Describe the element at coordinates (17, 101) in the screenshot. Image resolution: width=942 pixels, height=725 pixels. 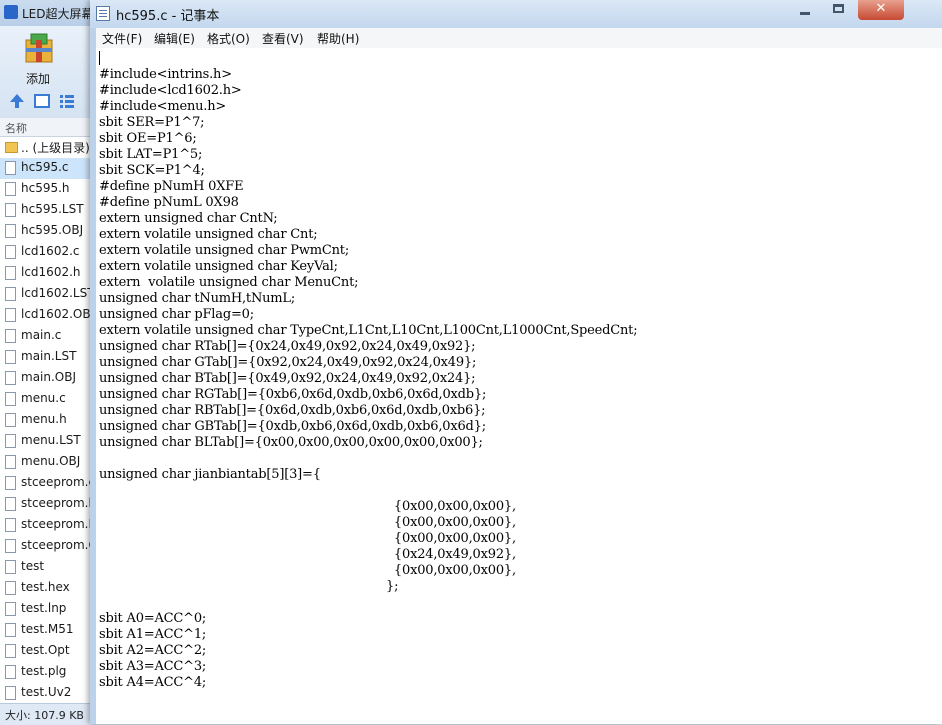
I see `up-arrow-icon` at that location.